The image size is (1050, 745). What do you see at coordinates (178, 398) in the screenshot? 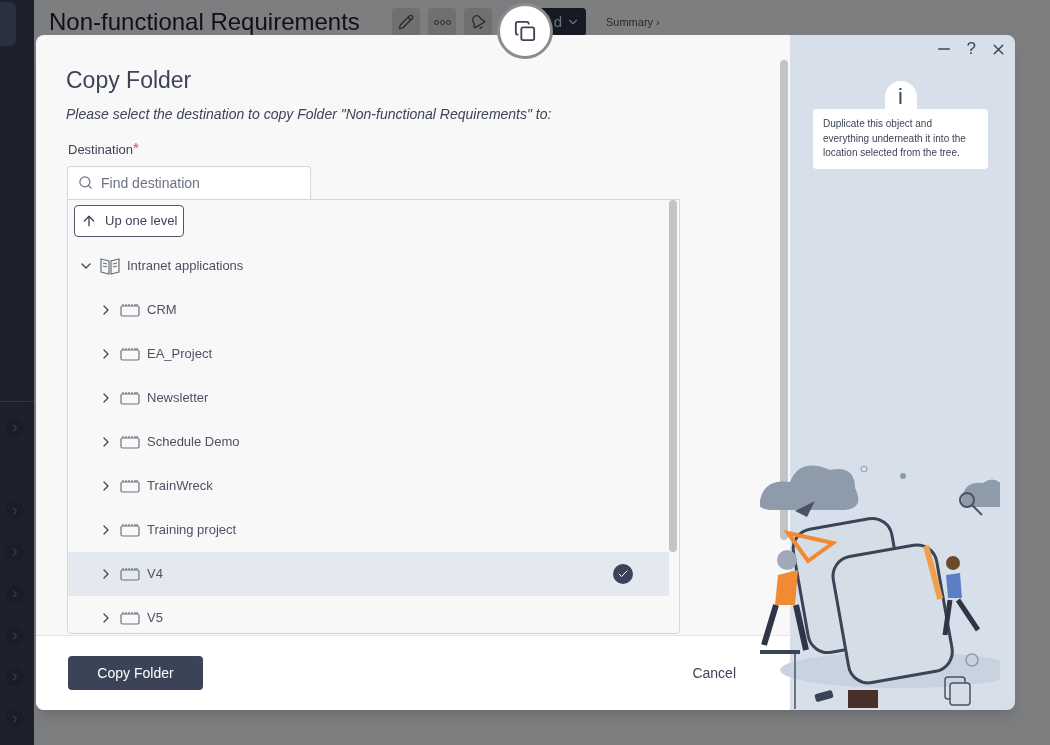
I see `tree-item-label: Newsletter` at bounding box center [178, 398].